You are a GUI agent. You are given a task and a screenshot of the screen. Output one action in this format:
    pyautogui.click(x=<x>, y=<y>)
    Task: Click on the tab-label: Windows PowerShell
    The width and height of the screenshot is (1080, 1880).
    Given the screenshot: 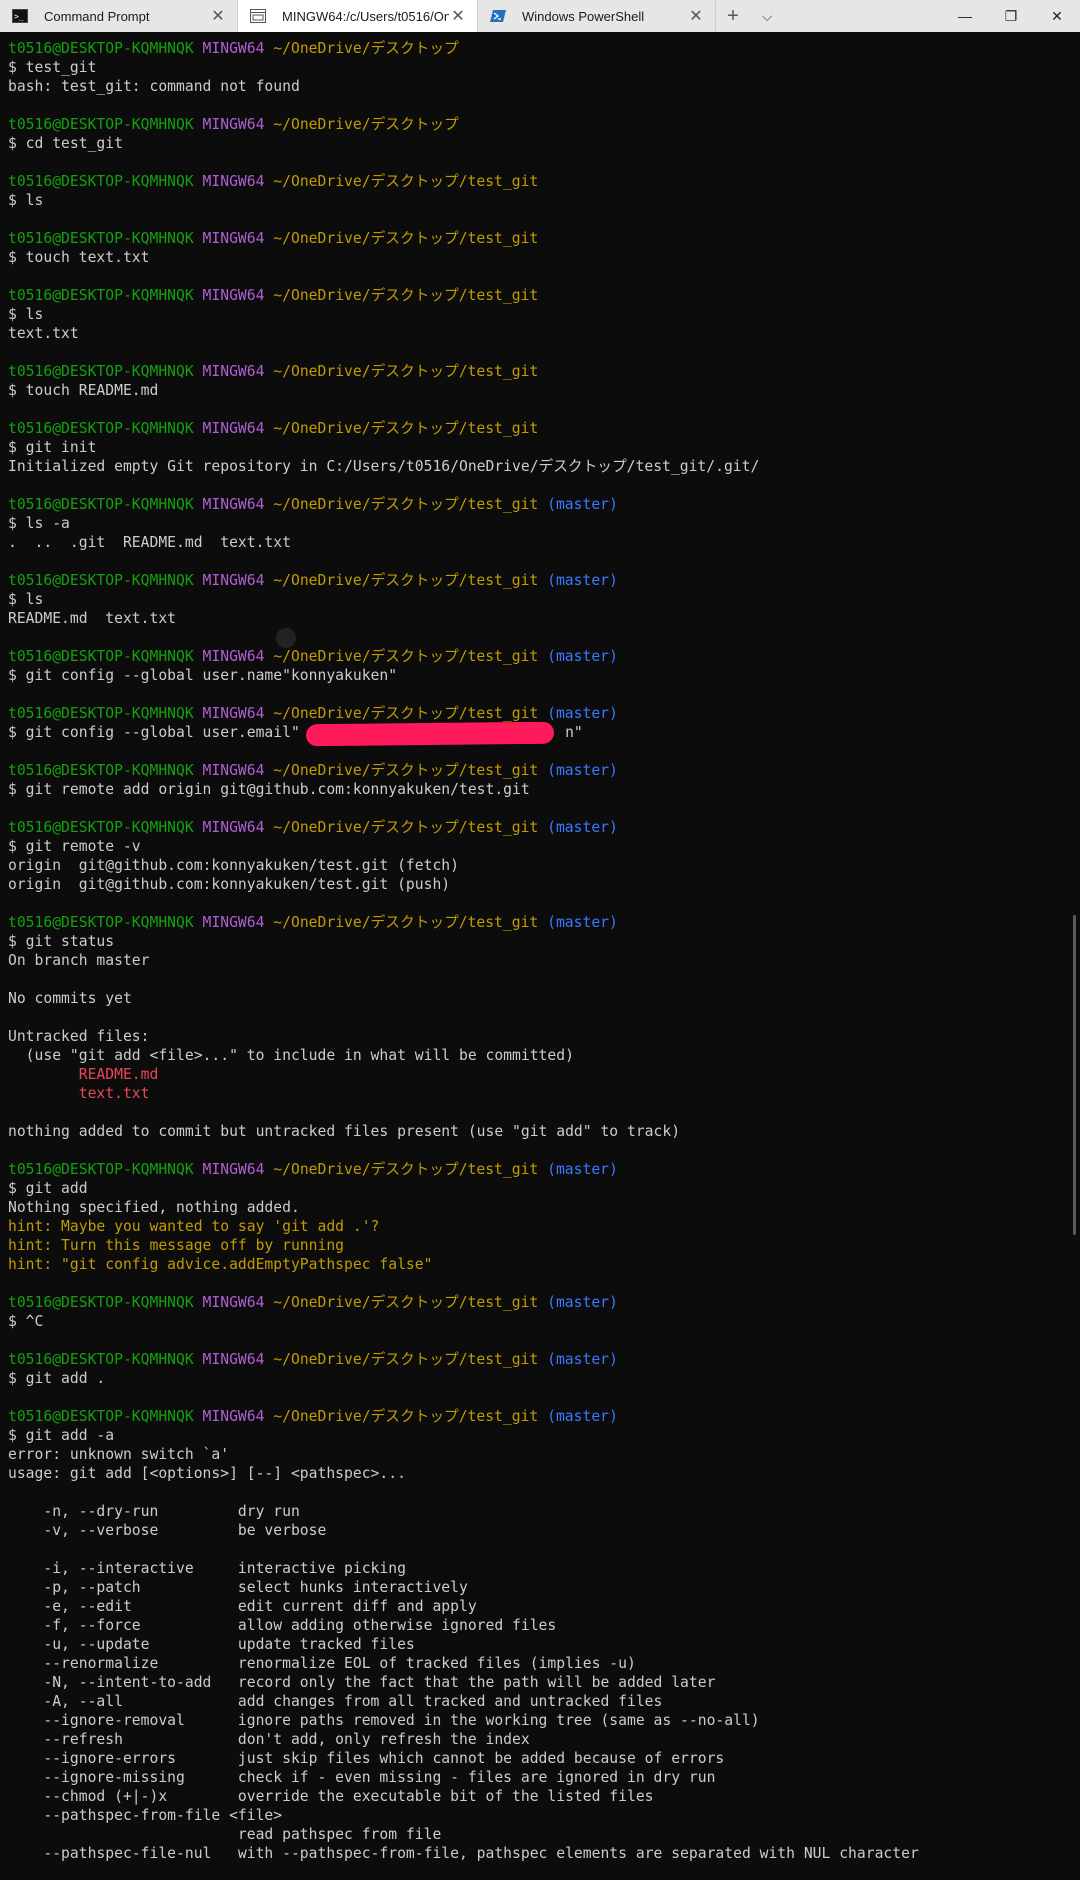 What is the action you would take?
    pyautogui.click(x=583, y=16)
    